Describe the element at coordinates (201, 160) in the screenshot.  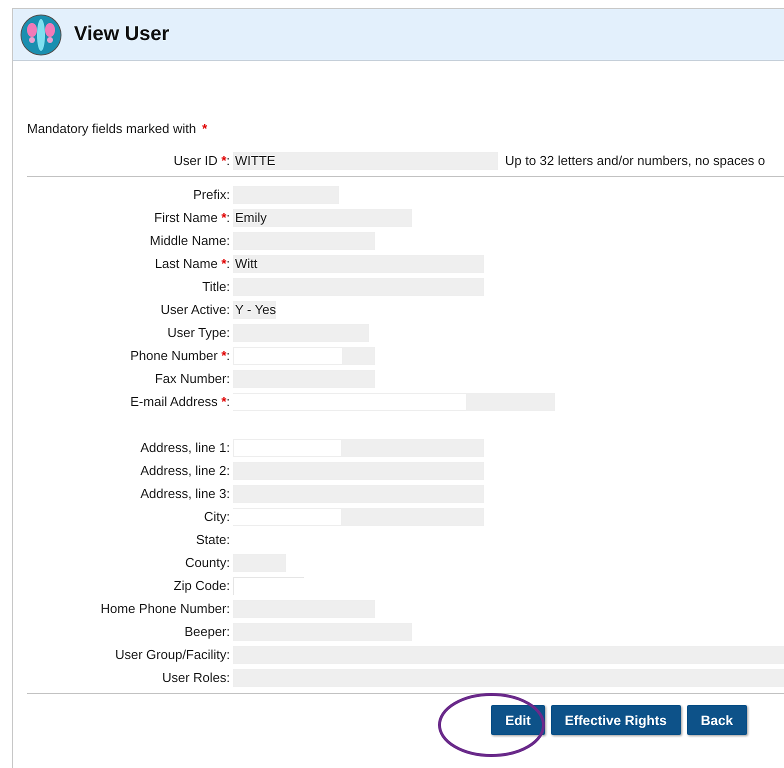
I see `field-label: User ID *:` at that location.